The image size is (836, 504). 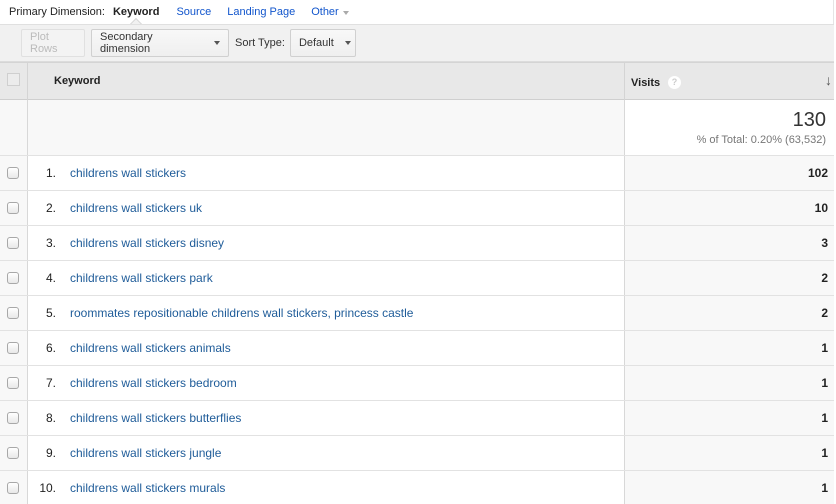 What do you see at coordinates (128, 173) in the screenshot?
I see `keyword-link: childrens wall stickers` at bounding box center [128, 173].